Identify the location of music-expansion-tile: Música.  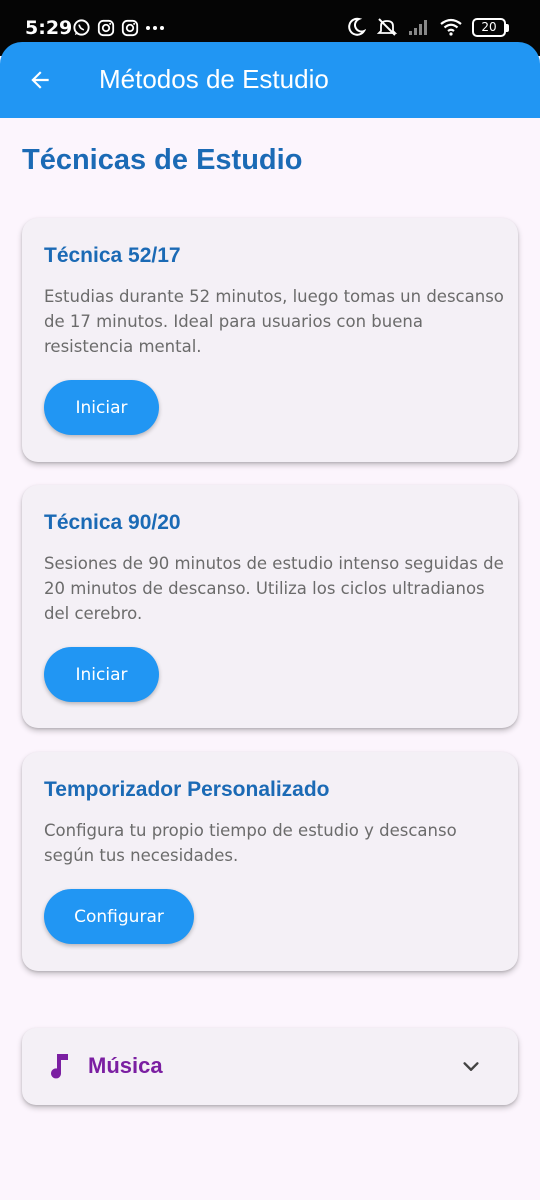
(270, 1066).